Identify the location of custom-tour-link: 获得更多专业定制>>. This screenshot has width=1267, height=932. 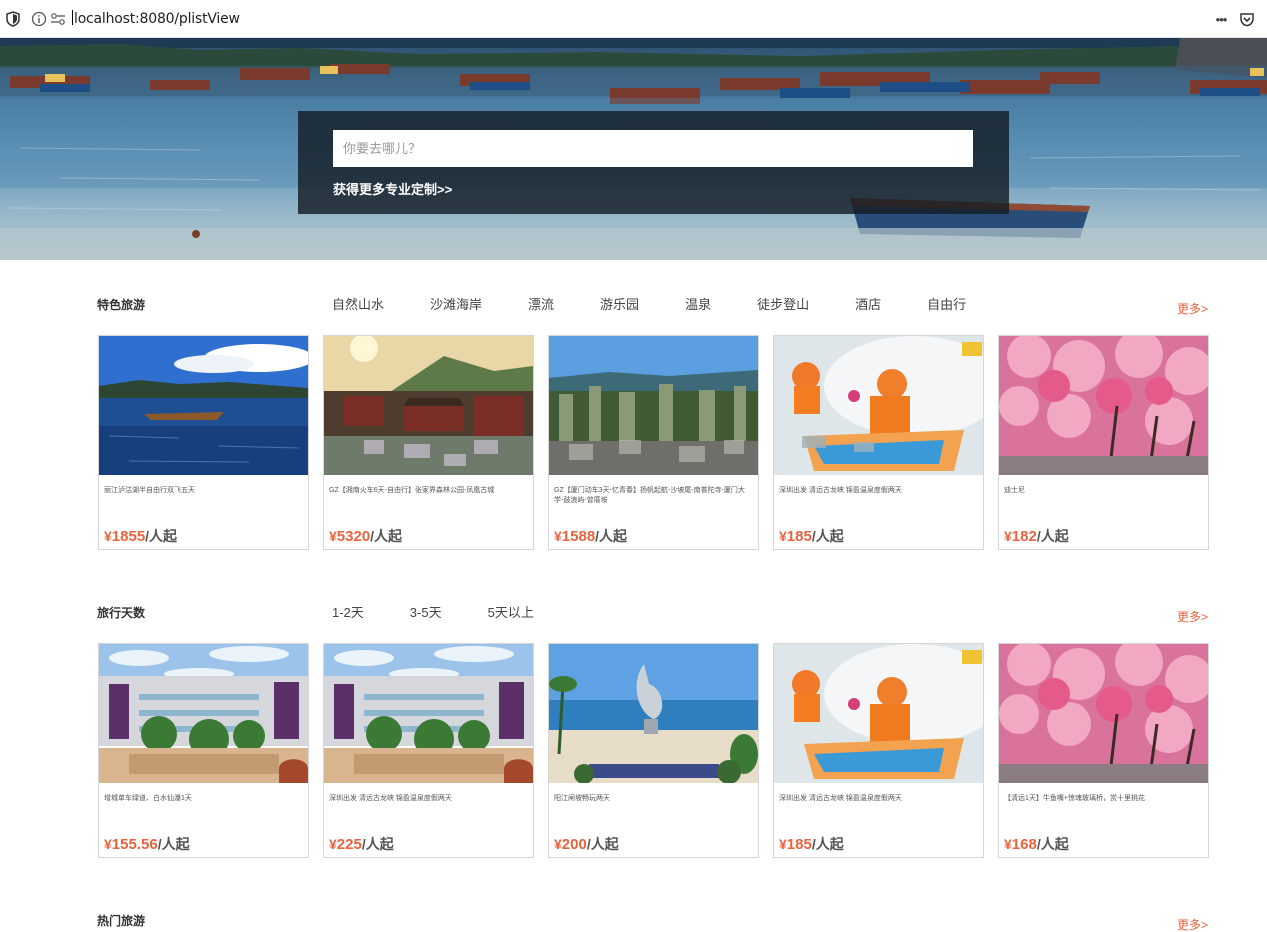
(392, 188).